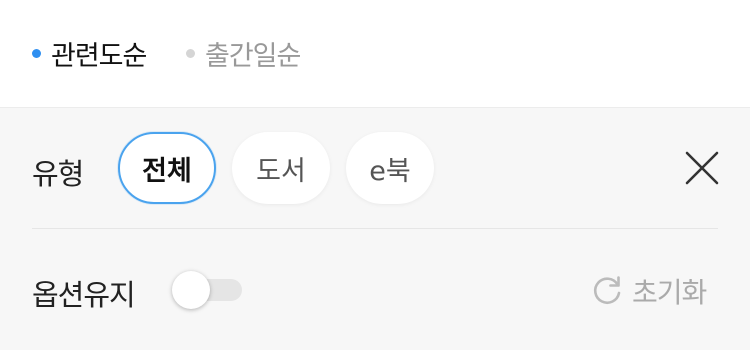  I want to click on close-button, so click(702, 168).